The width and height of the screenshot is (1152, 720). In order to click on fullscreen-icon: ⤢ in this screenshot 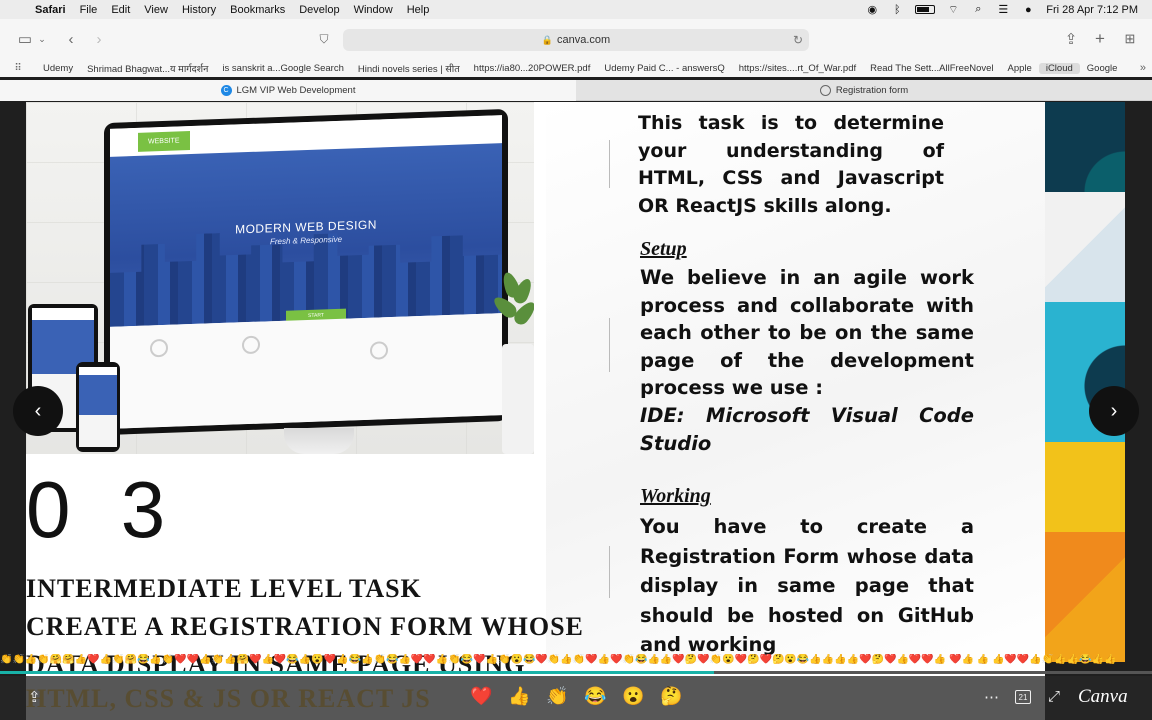, I will do `click(1054, 696)`.